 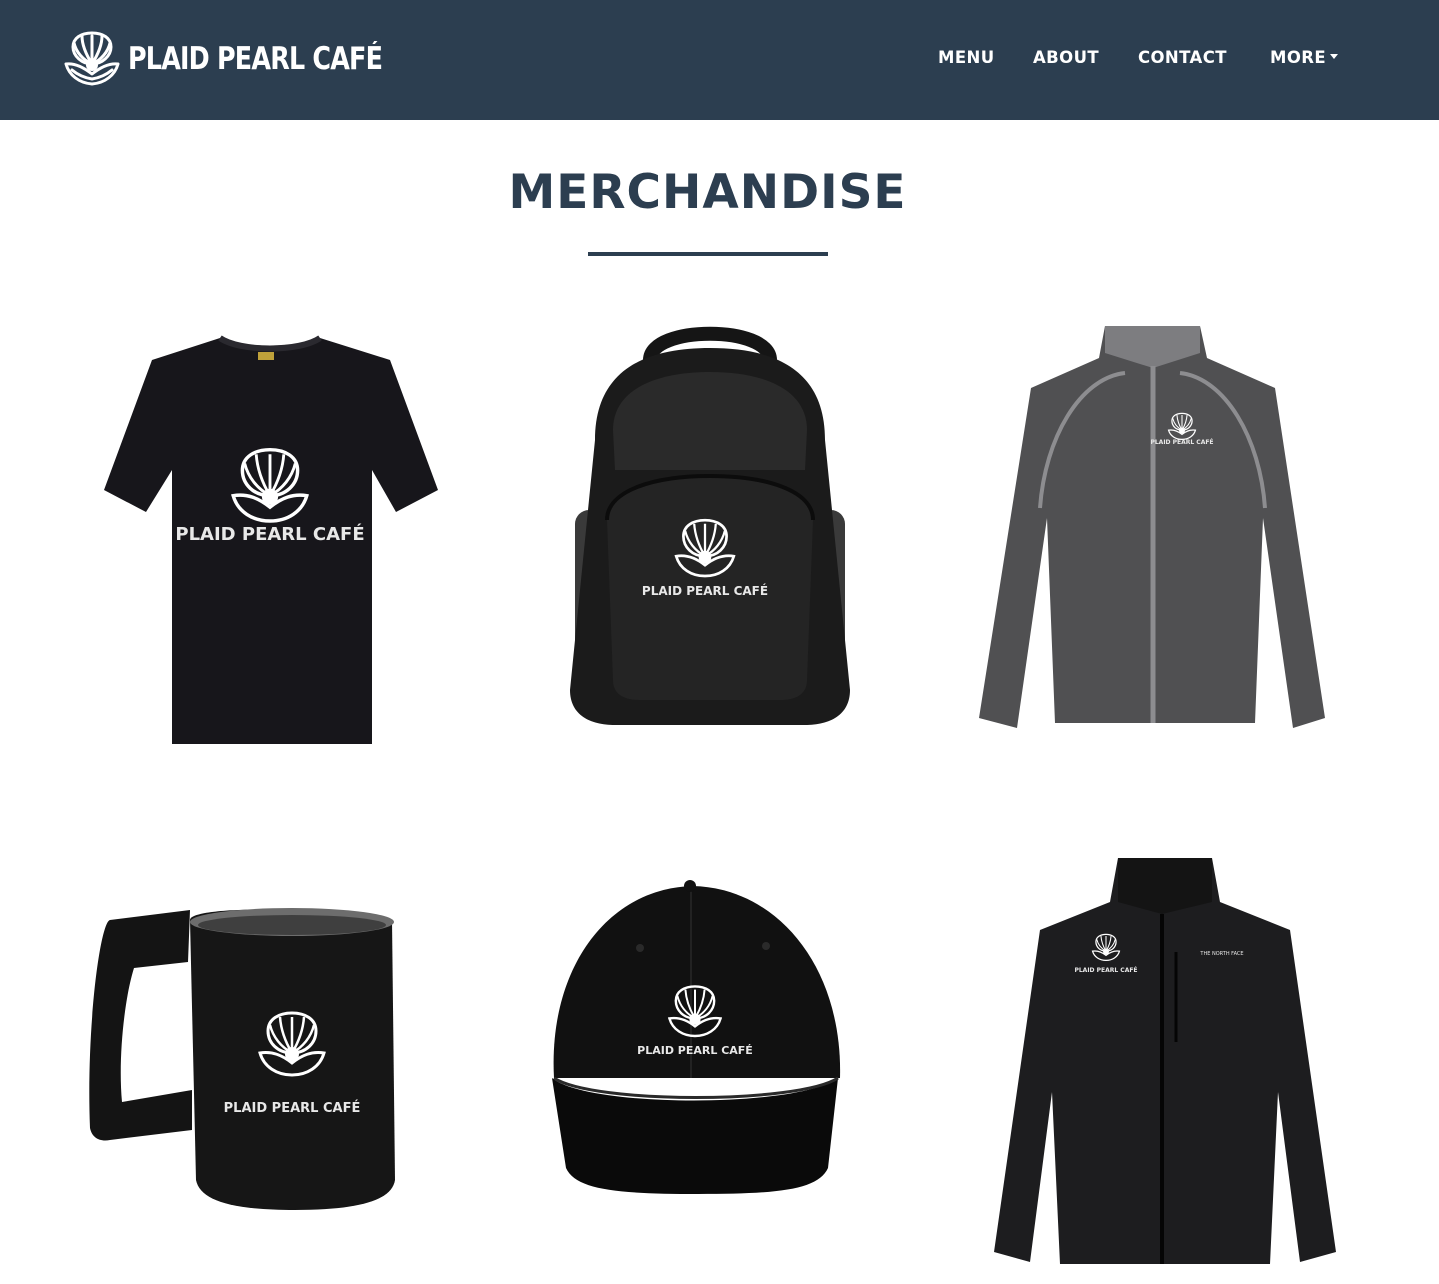 What do you see at coordinates (247, 1050) in the screenshot?
I see `product-mug-image: PLAID PEARL CAFÉ` at bounding box center [247, 1050].